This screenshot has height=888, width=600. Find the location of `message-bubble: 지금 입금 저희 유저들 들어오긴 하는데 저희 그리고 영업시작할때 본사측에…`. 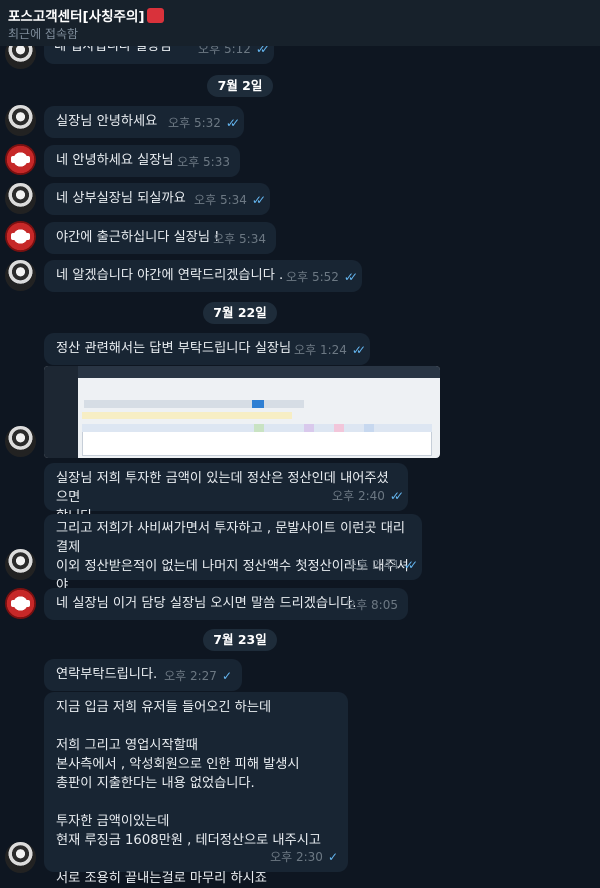

message-bubble: 지금 입금 저희 유저들 들어오긴 하는데 저희 그리고 영업시작할때 본사측에… is located at coordinates (196, 789).